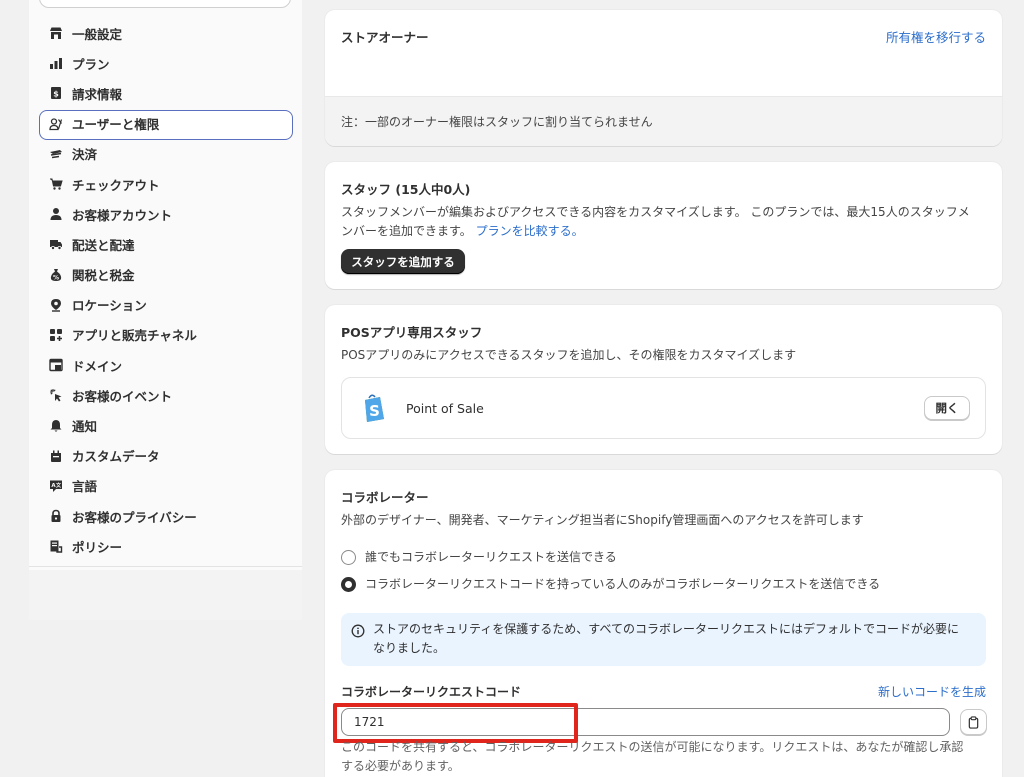 The image size is (1024, 777). What do you see at coordinates (385, 497) in the screenshot?
I see `collaborator-title: コラボレーター` at bounding box center [385, 497].